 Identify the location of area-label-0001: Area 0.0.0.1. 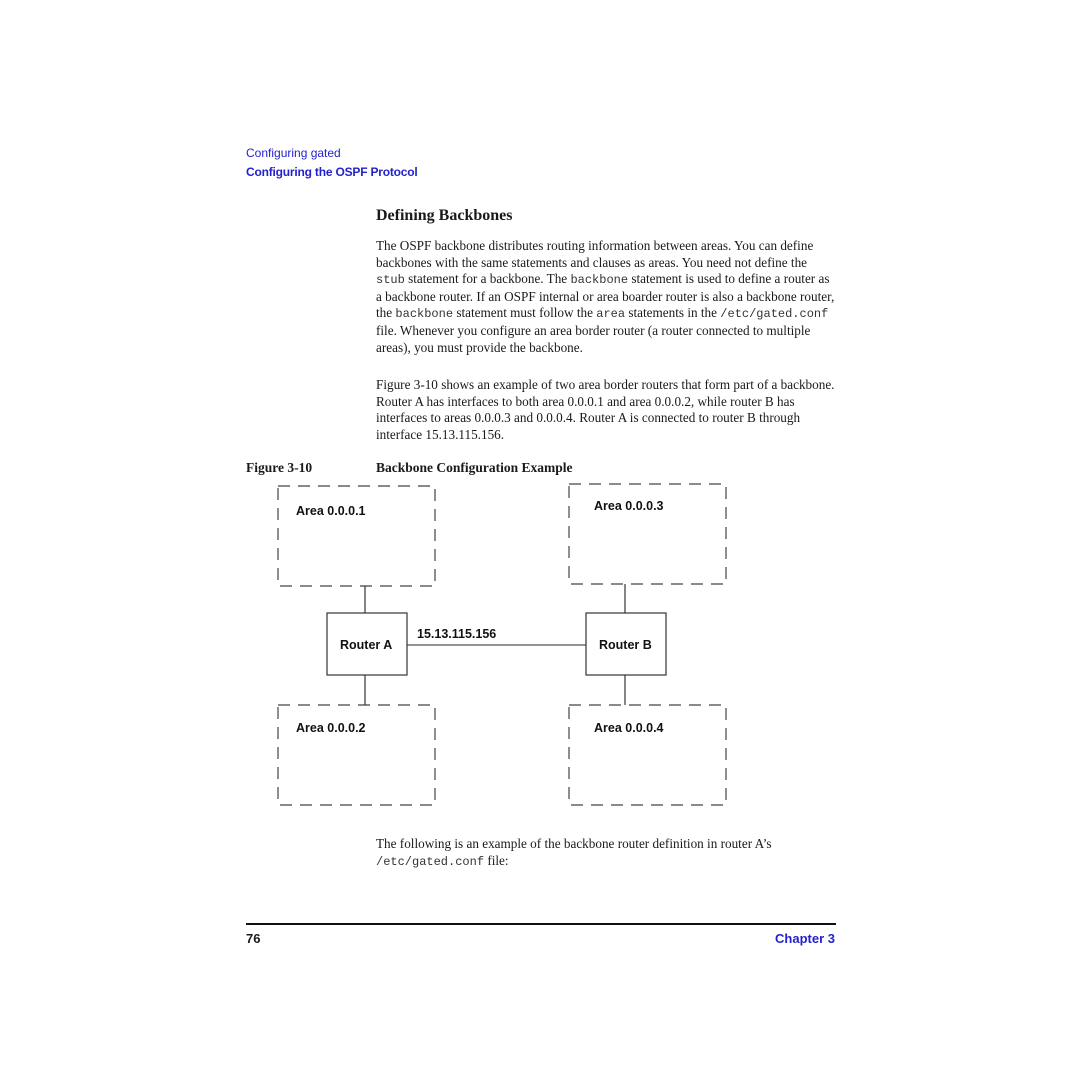
(331, 511).